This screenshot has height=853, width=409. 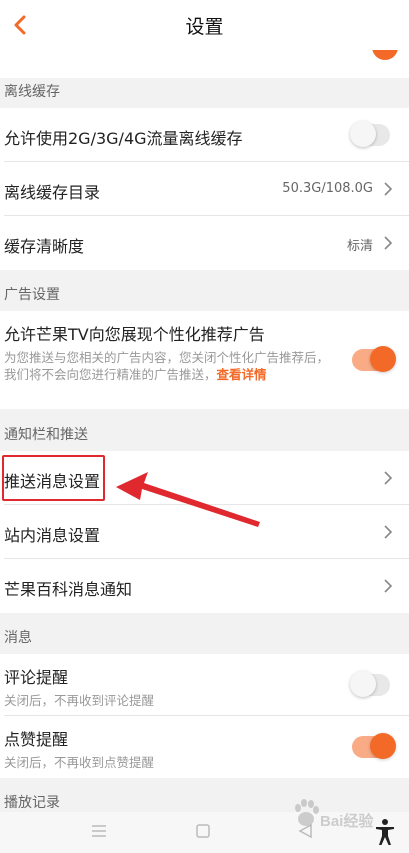 What do you see at coordinates (18, 638) in the screenshot?
I see `section-messages: 消息` at bounding box center [18, 638].